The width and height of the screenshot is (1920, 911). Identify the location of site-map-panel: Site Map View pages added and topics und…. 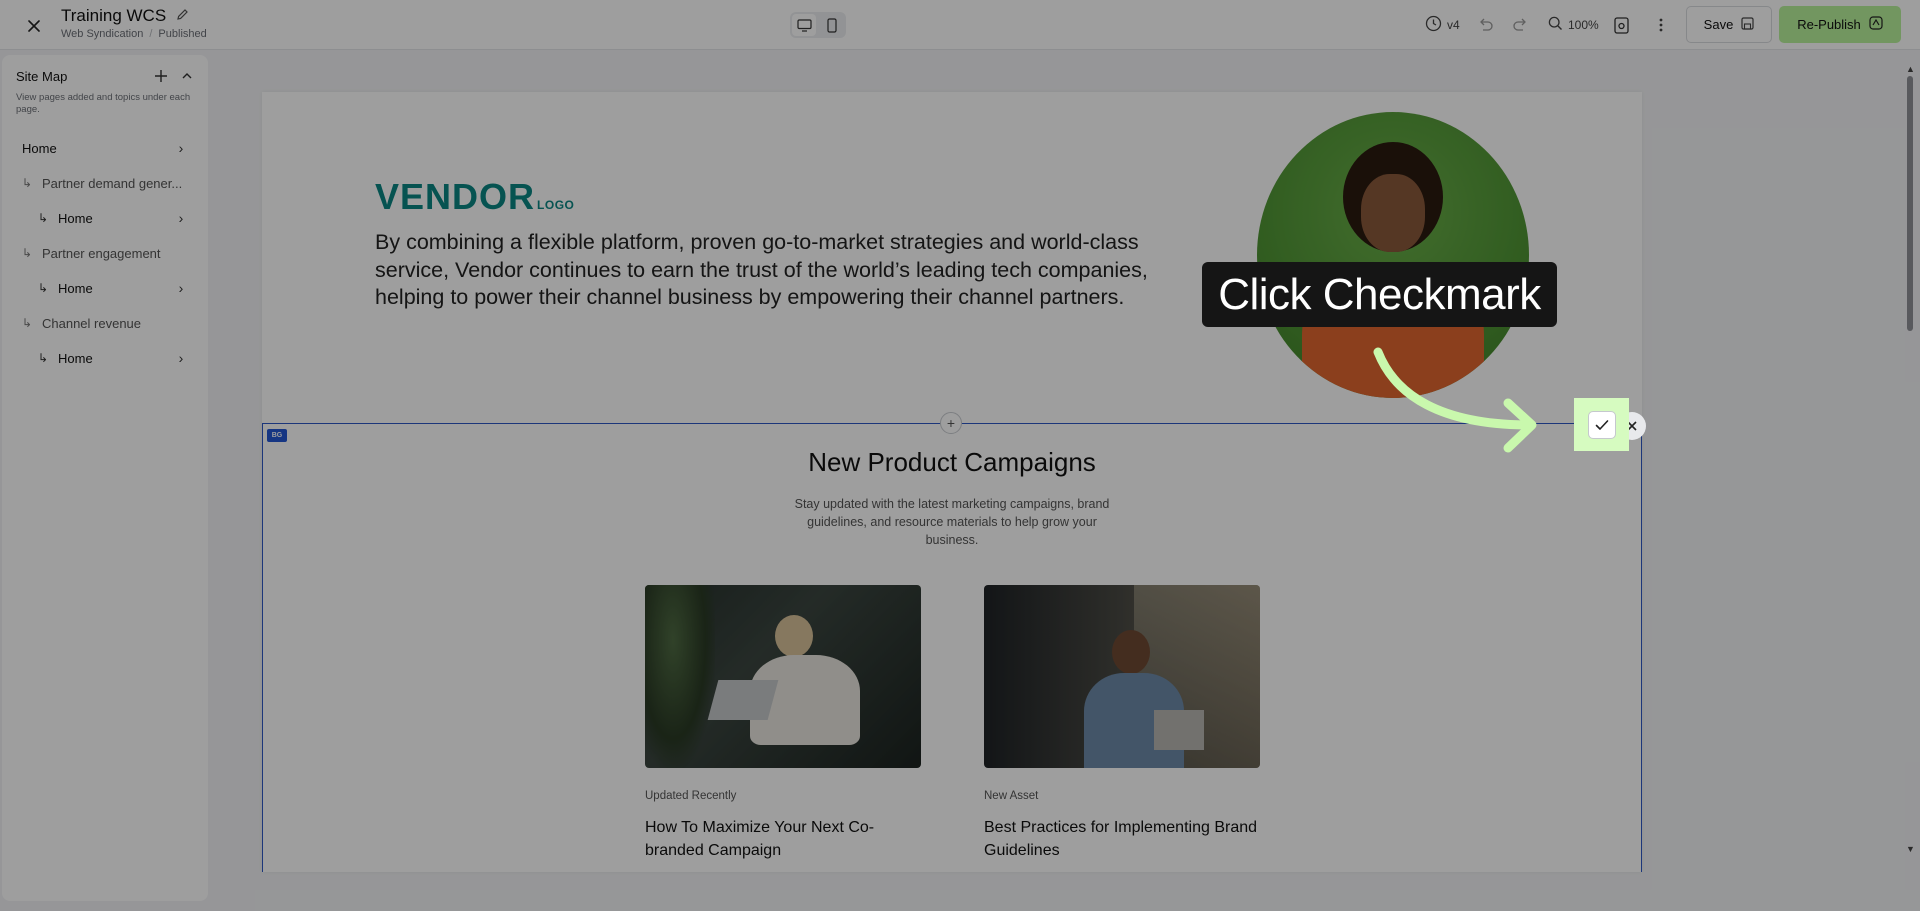
(105, 478).